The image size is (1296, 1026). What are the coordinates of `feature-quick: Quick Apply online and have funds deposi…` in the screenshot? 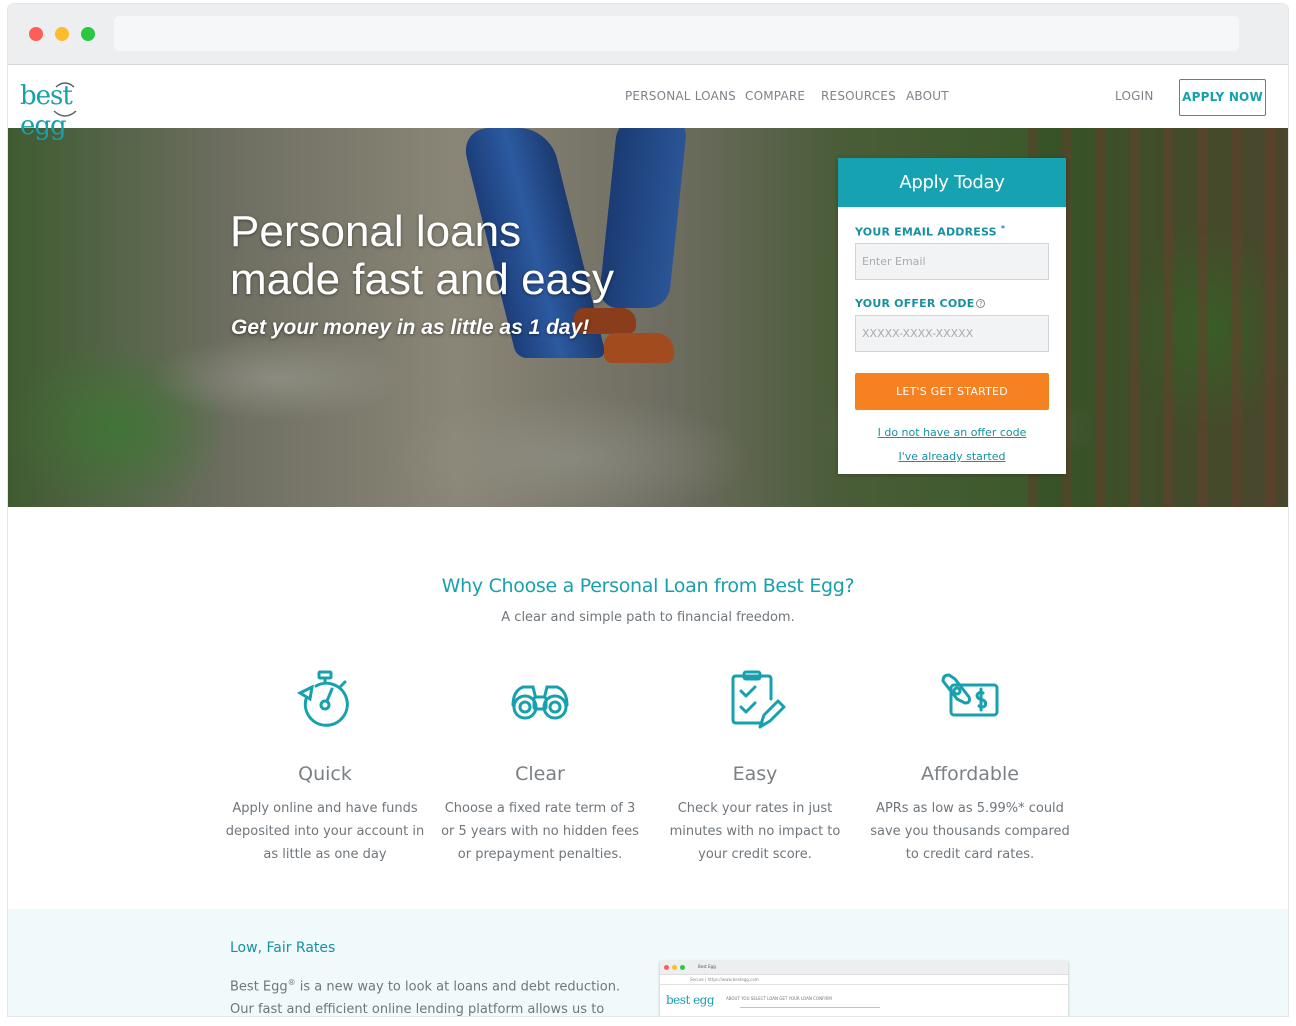 It's located at (325, 767).